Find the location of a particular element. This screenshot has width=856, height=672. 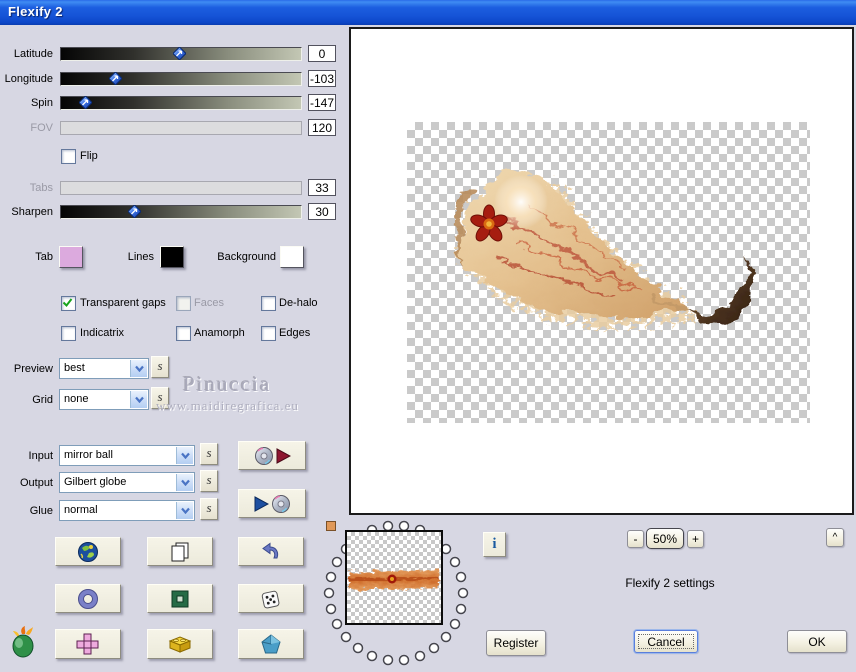

anamorph-label: Anamorph is located at coordinates (219, 333).